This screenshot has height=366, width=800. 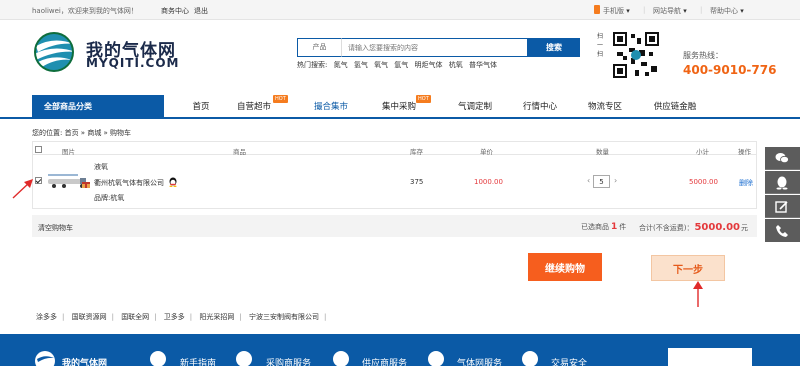 What do you see at coordinates (98, 107) in the screenshot?
I see `all-categories-button: 全部商品分类` at bounding box center [98, 107].